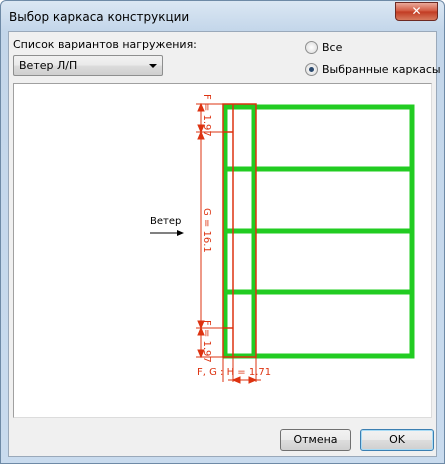 The height and width of the screenshot is (464, 445). What do you see at coordinates (234, 372) in the screenshot?
I see `dim-label-bottom: F, G : H = 1.71` at bounding box center [234, 372].